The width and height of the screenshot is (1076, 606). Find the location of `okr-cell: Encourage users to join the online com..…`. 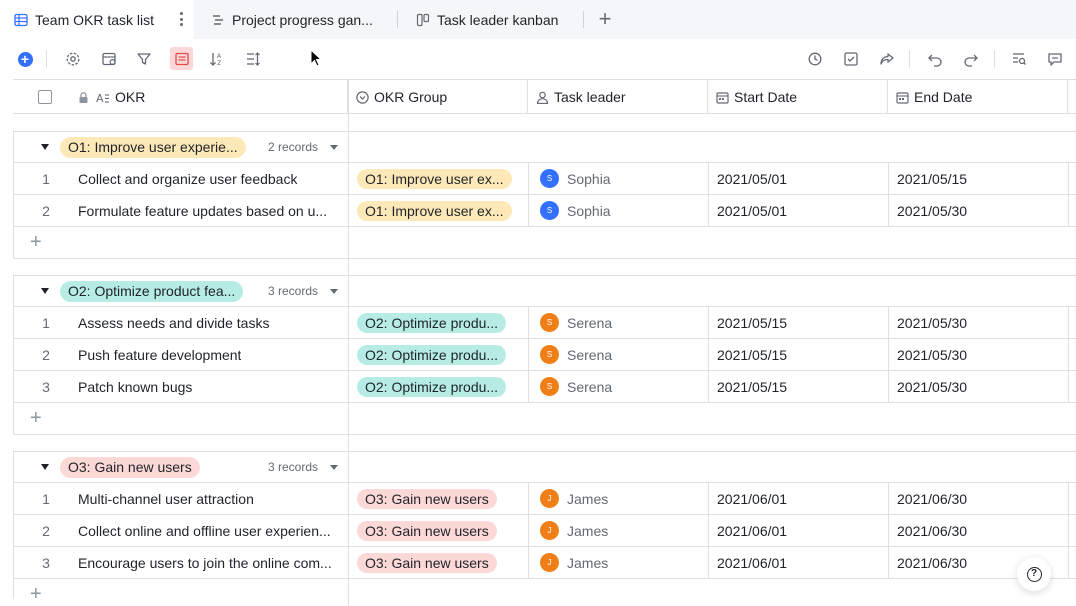

okr-cell: Encourage users to join the online com..… is located at coordinates (213, 562).